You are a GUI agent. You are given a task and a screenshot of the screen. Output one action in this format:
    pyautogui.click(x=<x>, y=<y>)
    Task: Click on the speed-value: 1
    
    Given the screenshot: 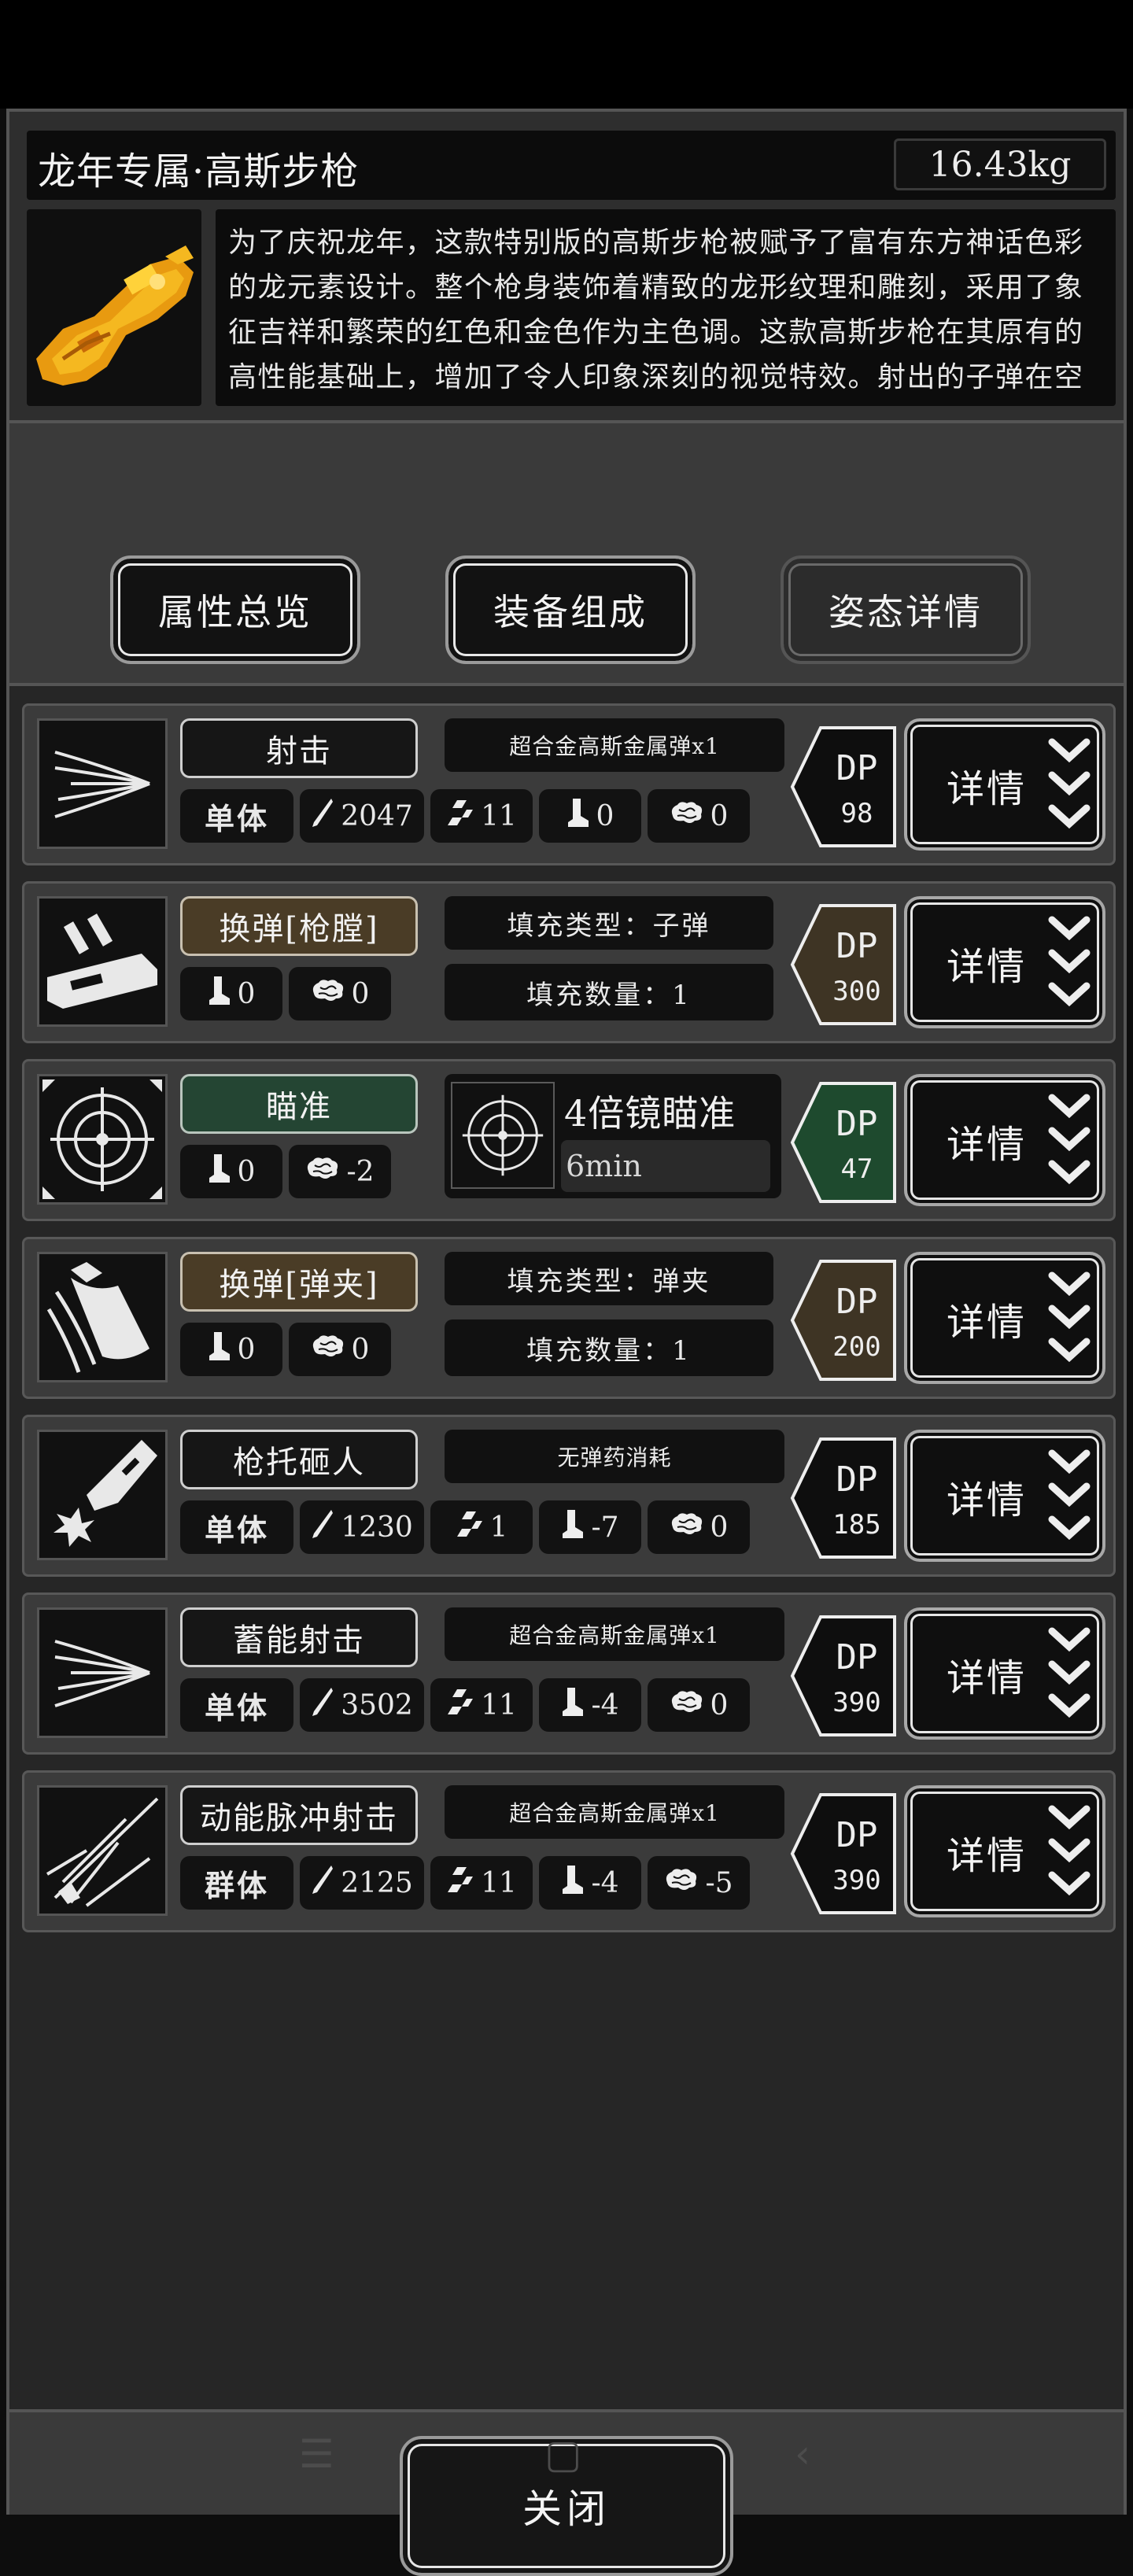 What is the action you would take?
    pyautogui.click(x=498, y=1527)
    